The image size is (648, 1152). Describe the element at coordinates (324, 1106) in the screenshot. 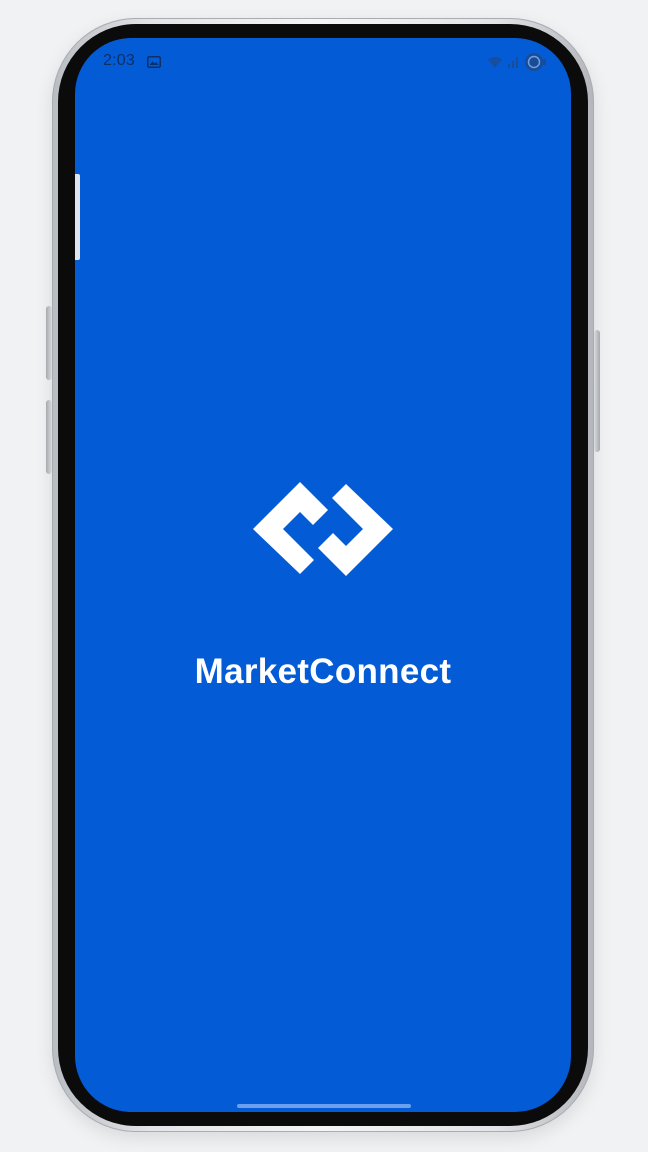

I see `home-indicator` at that location.